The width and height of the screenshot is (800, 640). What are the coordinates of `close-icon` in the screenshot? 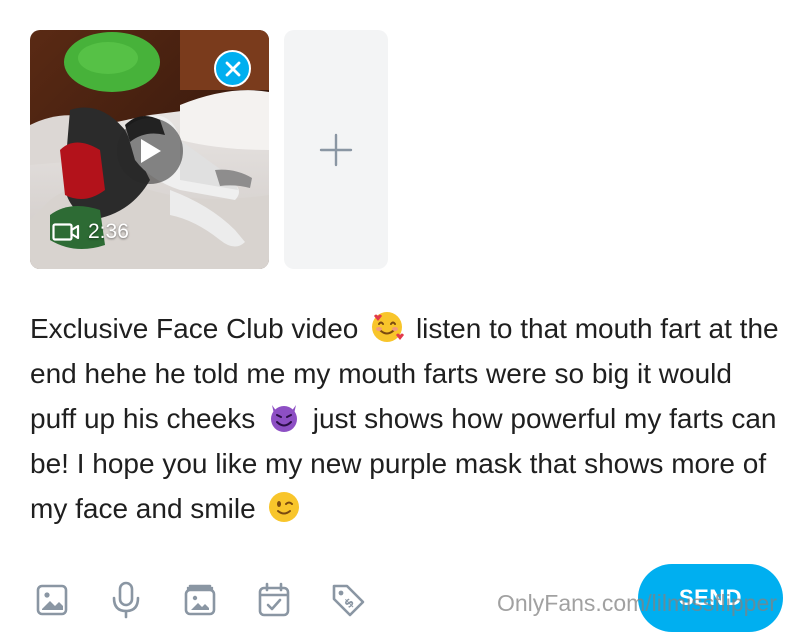 It's located at (232, 68).